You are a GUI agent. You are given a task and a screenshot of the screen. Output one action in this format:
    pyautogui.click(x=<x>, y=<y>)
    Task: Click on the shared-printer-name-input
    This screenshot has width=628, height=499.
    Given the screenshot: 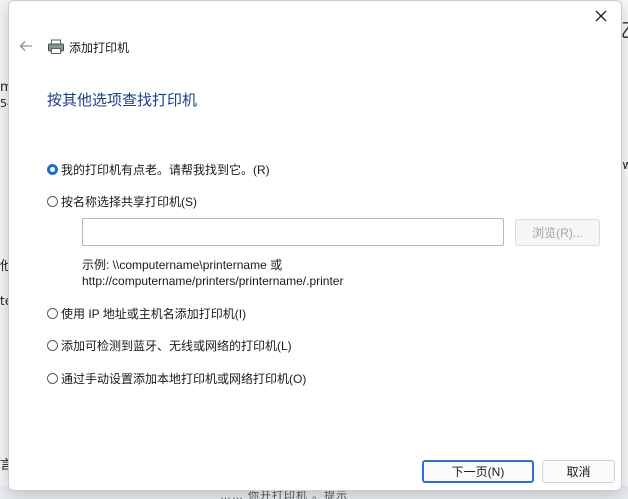 What is the action you would take?
    pyautogui.click(x=293, y=232)
    